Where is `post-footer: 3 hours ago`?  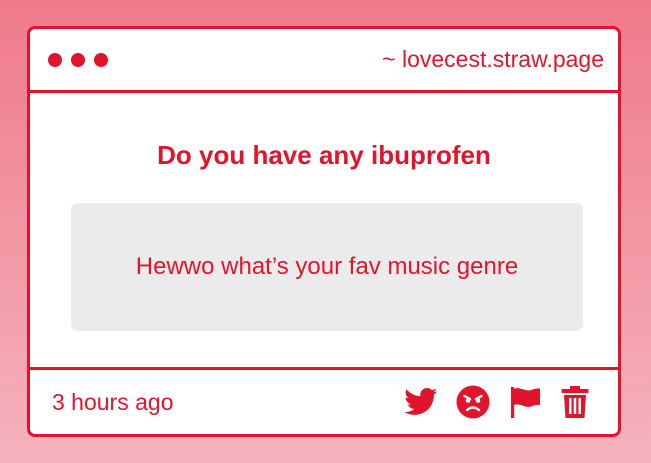
post-footer: 3 hours ago is located at coordinates (324, 402).